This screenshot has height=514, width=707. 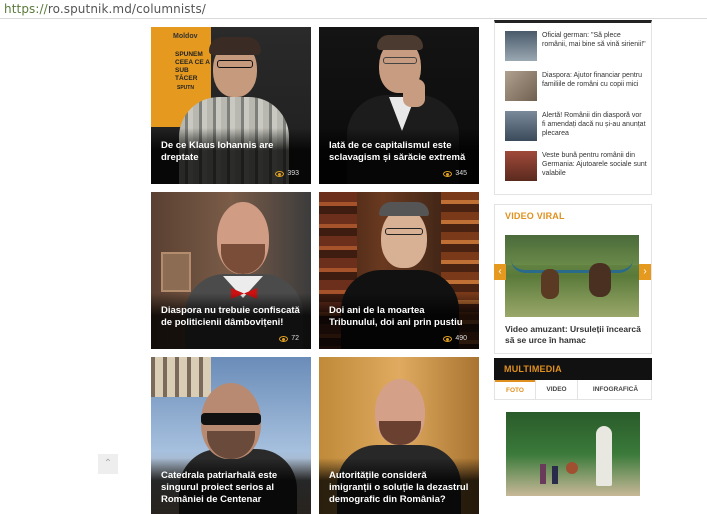 What do you see at coordinates (572, 468) in the screenshot?
I see `flowers` at bounding box center [572, 468].